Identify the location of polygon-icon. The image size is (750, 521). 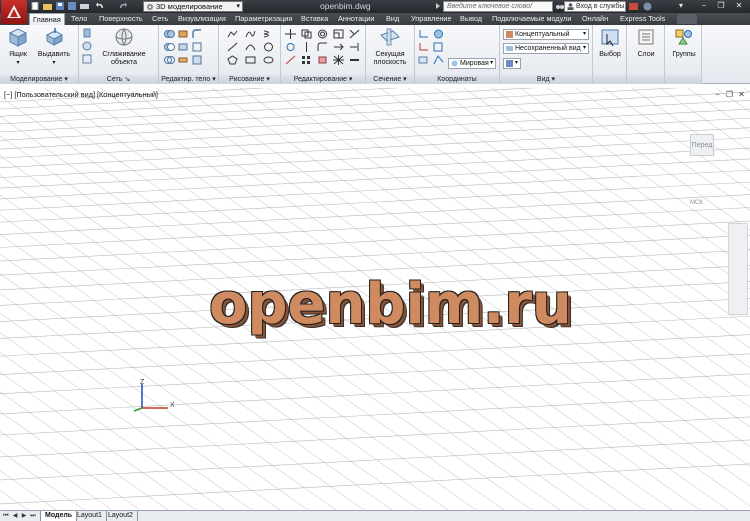
(232, 60).